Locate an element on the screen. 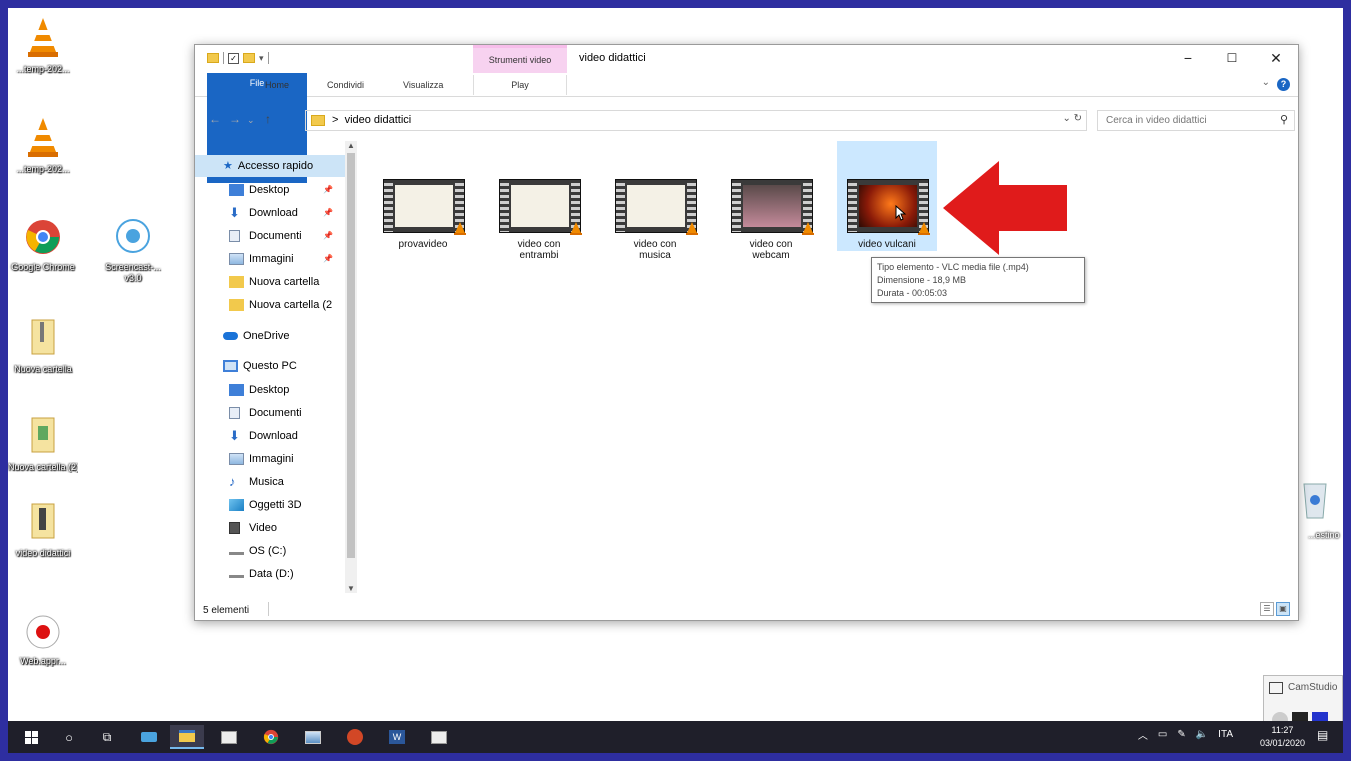 The image size is (1351, 761). nav-item-download: ⬇ Download 📌 is located at coordinates (270, 213).